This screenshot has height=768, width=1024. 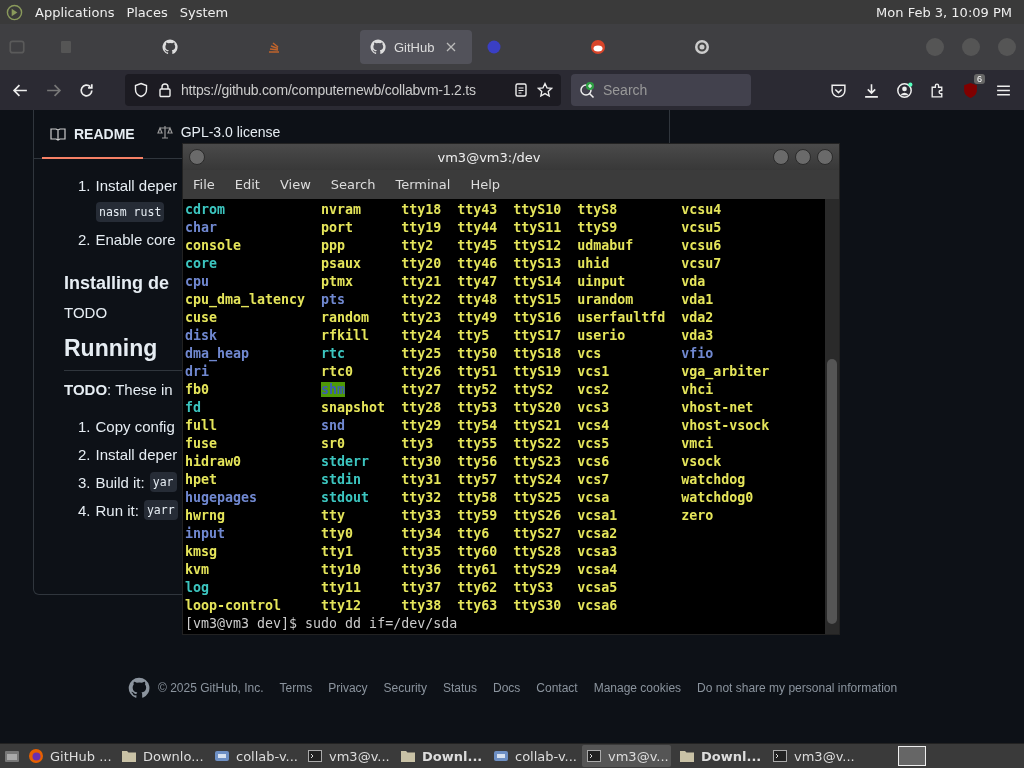 What do you see at coordinates (803, 157) in the screenshot?
I see `maximize-button` at bounding box center [803, 157].